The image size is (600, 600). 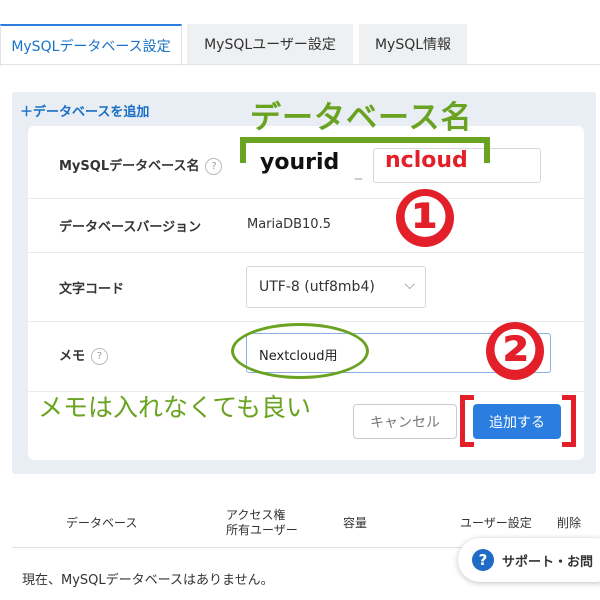 I want to click on step-1-number: ❶, so click(x=425, y=217).